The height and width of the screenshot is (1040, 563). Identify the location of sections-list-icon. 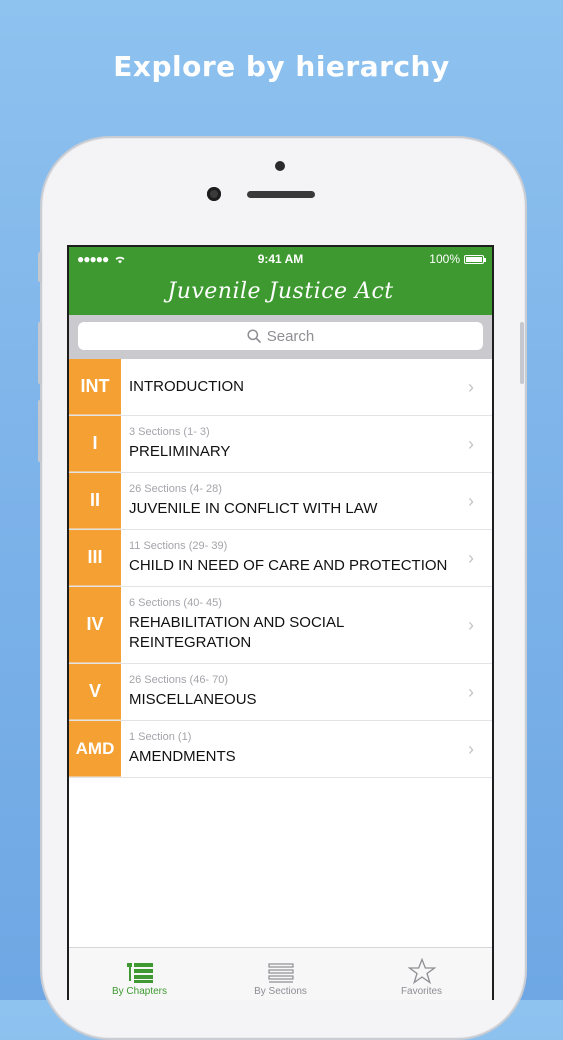
(280, 973).